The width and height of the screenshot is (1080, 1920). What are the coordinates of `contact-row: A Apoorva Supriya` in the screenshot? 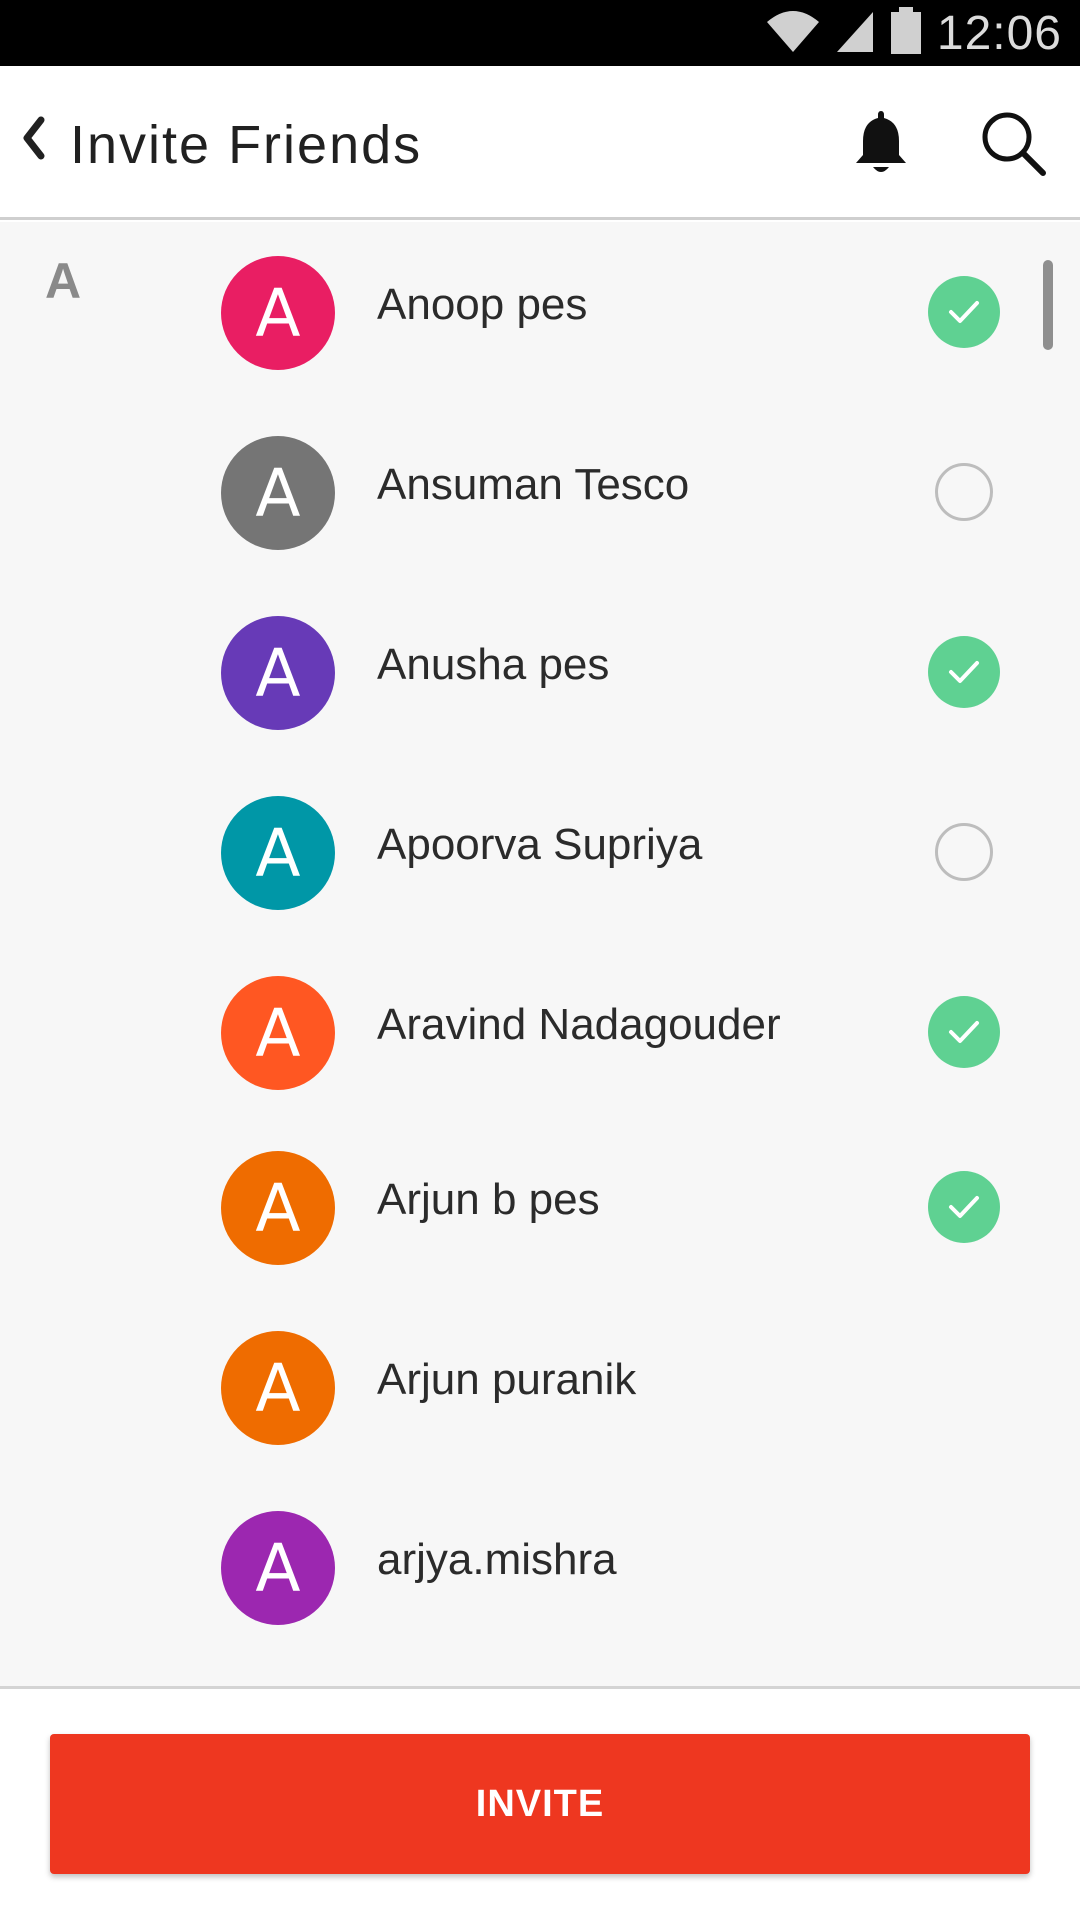 It's located at (540, 852).